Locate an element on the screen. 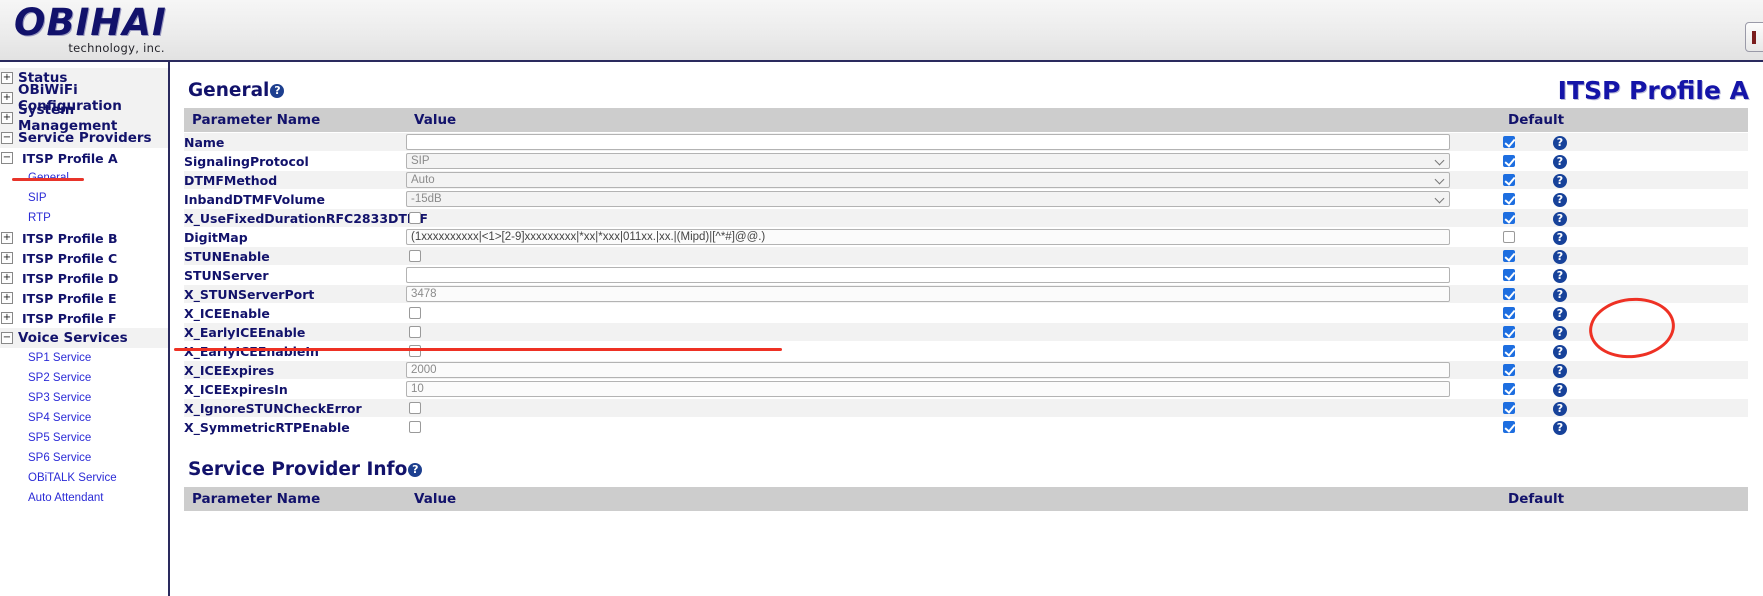 This screenshot has width=1763, height=596. input-name is located at coordinates (928, 142).